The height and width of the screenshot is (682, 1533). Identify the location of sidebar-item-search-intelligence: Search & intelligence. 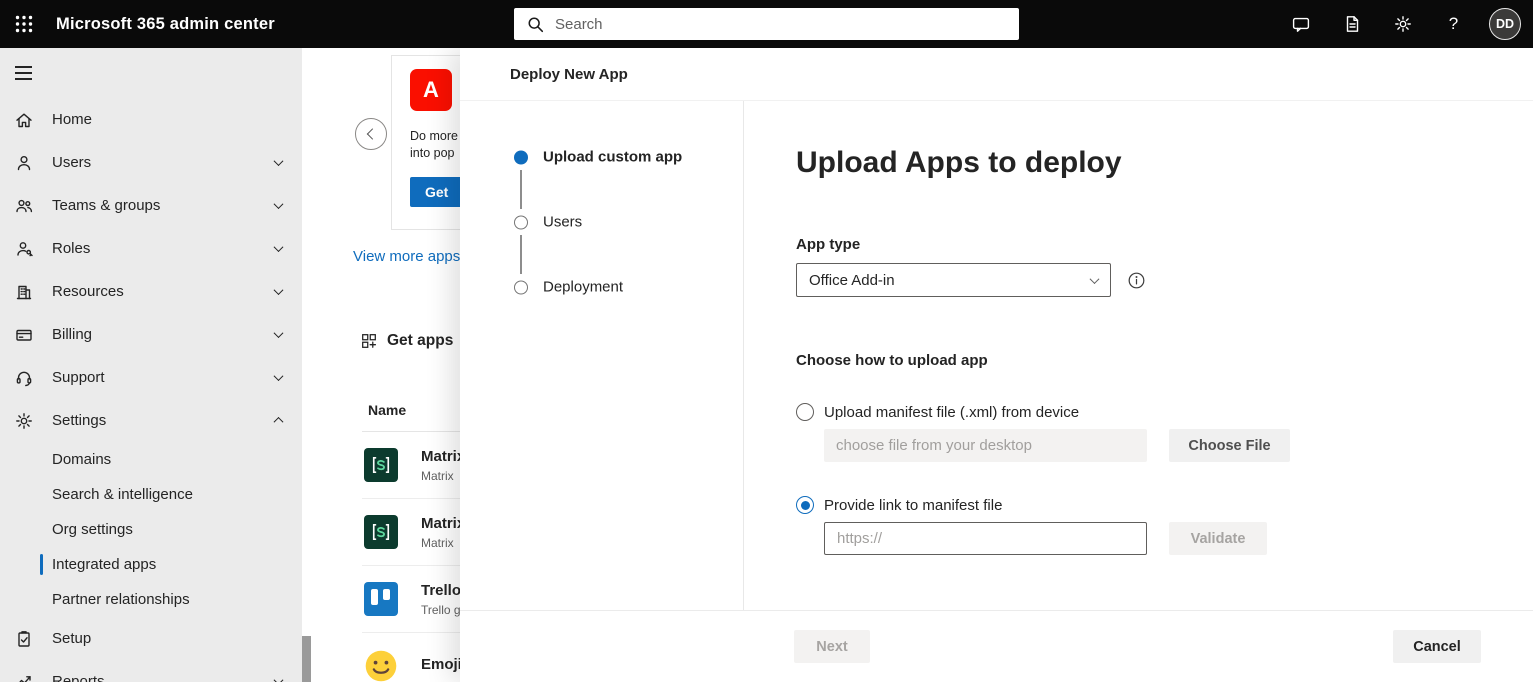
(151, 494).